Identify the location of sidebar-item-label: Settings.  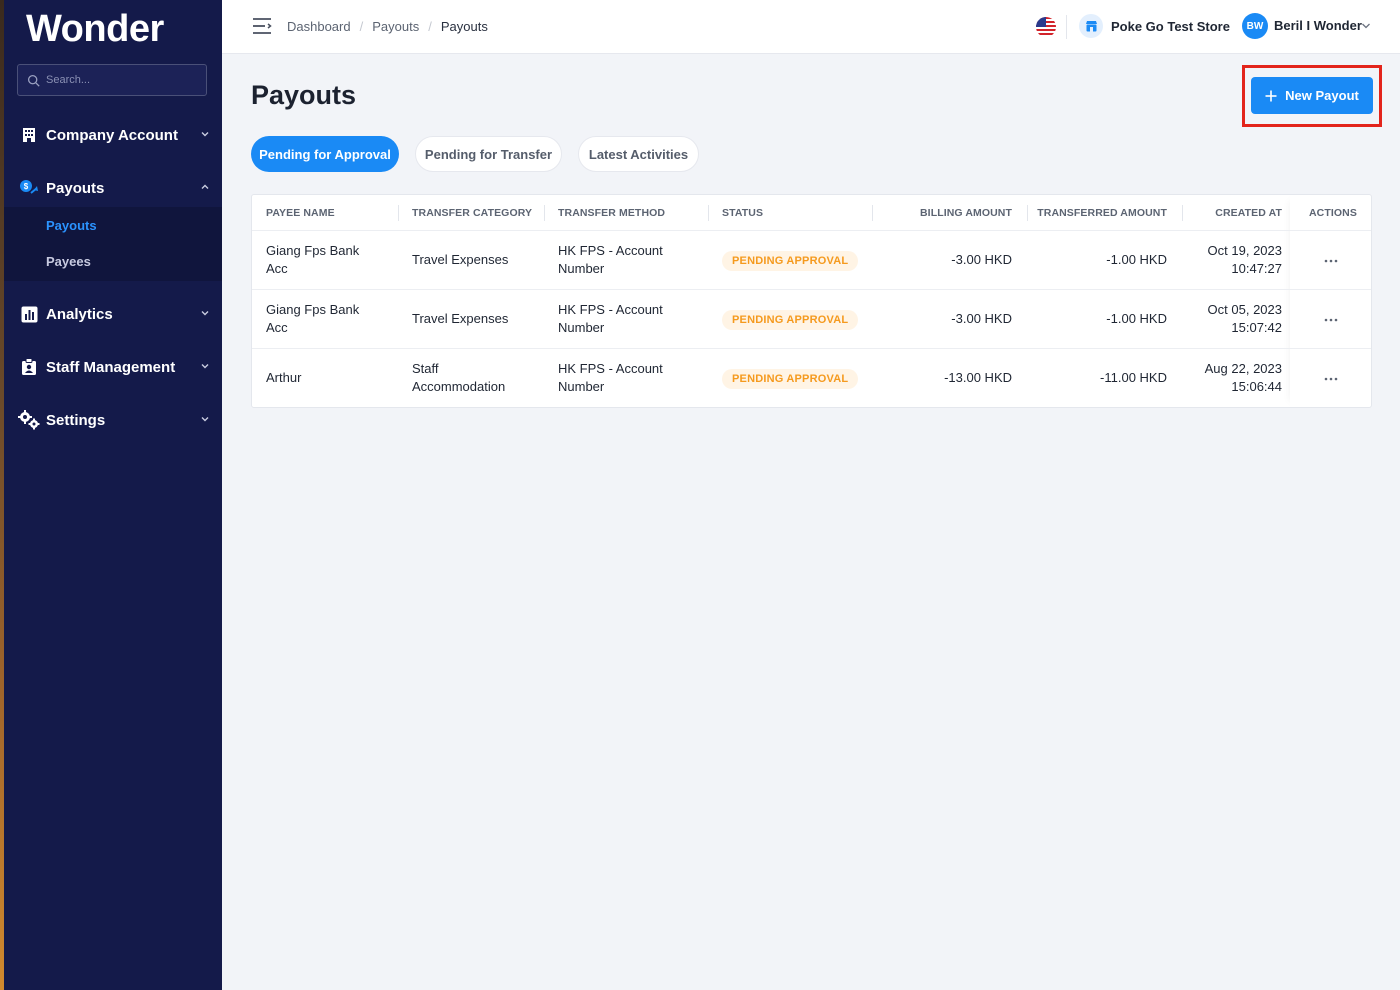
(76, 420).